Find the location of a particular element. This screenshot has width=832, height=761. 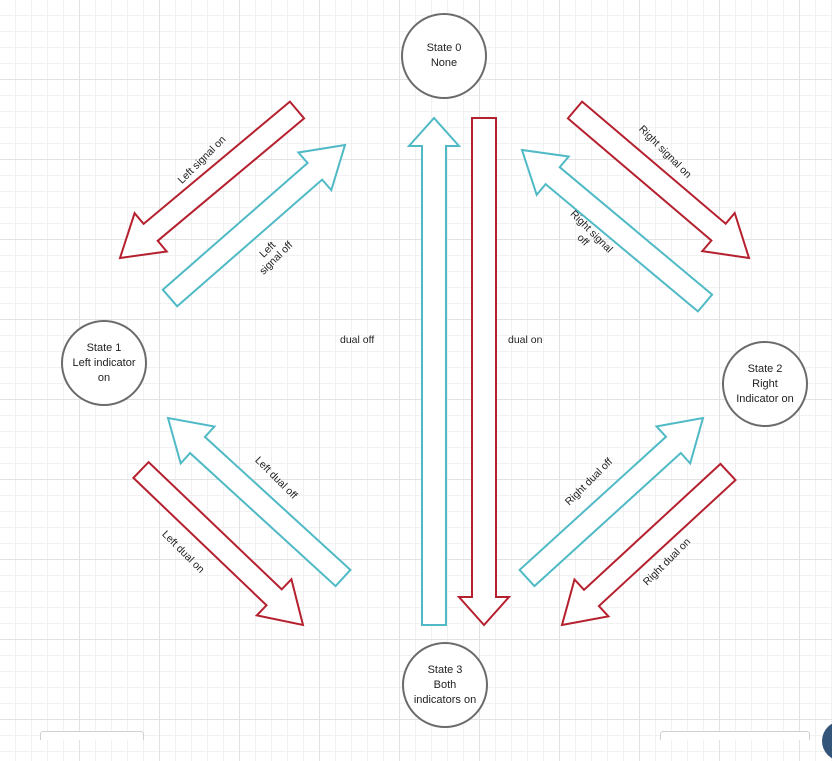

state-1-node: State 1 Left indicator on is located at coordinates (104, 363).